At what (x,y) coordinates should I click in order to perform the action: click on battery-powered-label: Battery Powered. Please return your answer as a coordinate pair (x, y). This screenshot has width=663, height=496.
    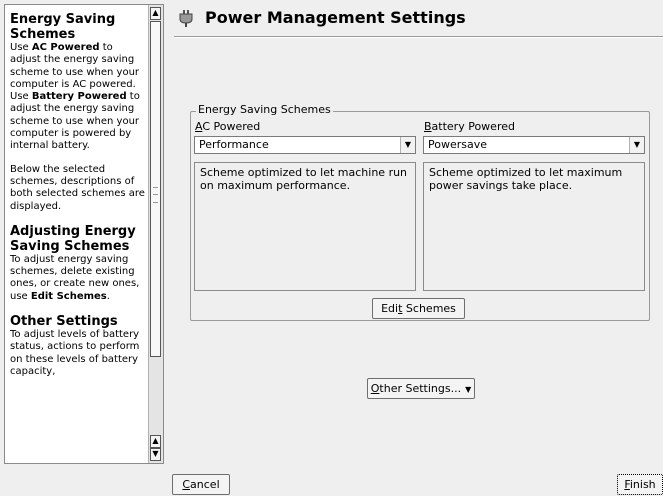
    Looking at the image, I should click on (469, 126).